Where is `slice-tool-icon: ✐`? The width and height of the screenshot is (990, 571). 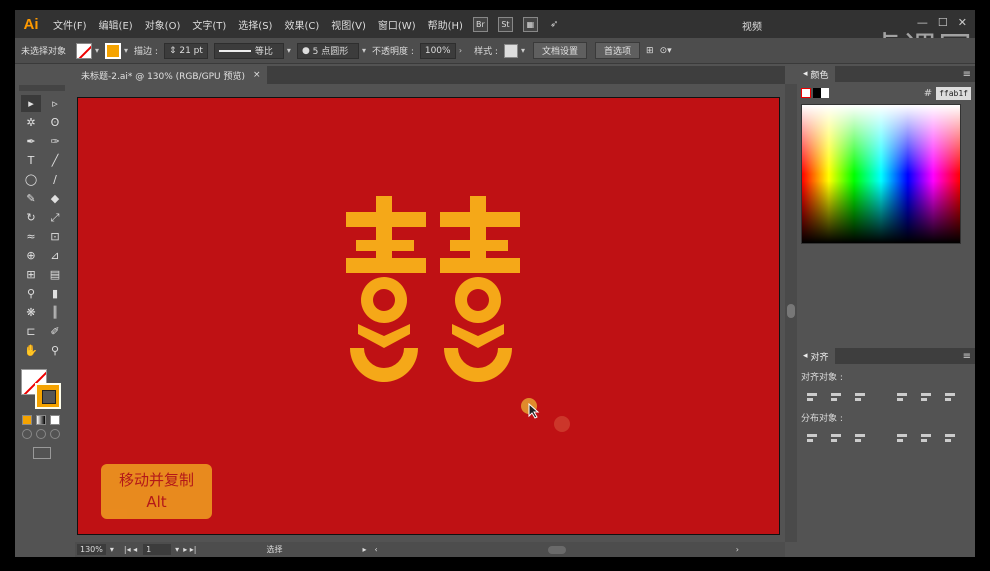 slice-tool-icon: ✐ is located at coordinates (55, 331).